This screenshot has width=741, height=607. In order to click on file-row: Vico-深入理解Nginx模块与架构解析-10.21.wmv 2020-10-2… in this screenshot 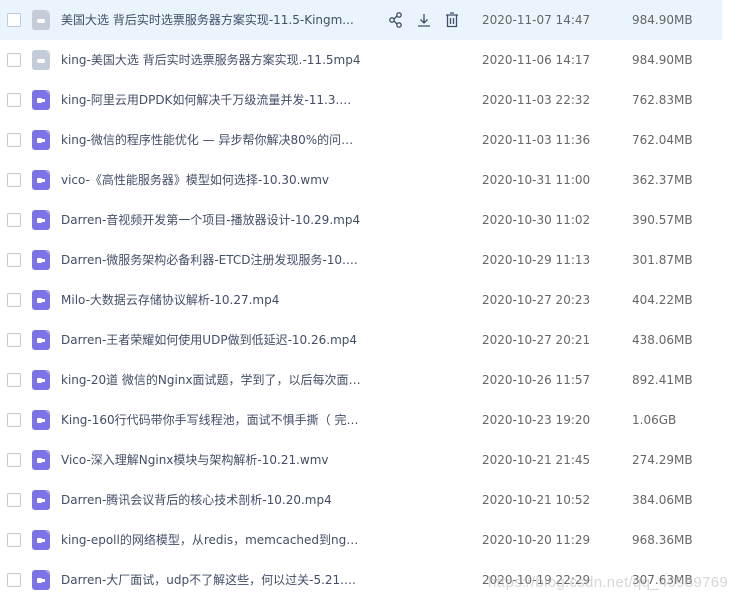, I will do `click(361, 460)`.